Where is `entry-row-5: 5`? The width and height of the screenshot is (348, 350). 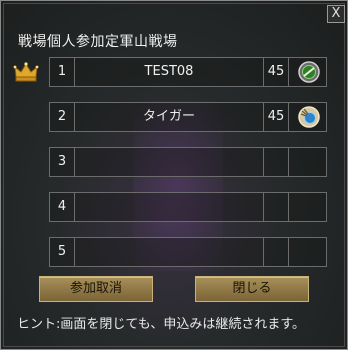
entry-row-5: 5 is located at coordinates (188, 252).